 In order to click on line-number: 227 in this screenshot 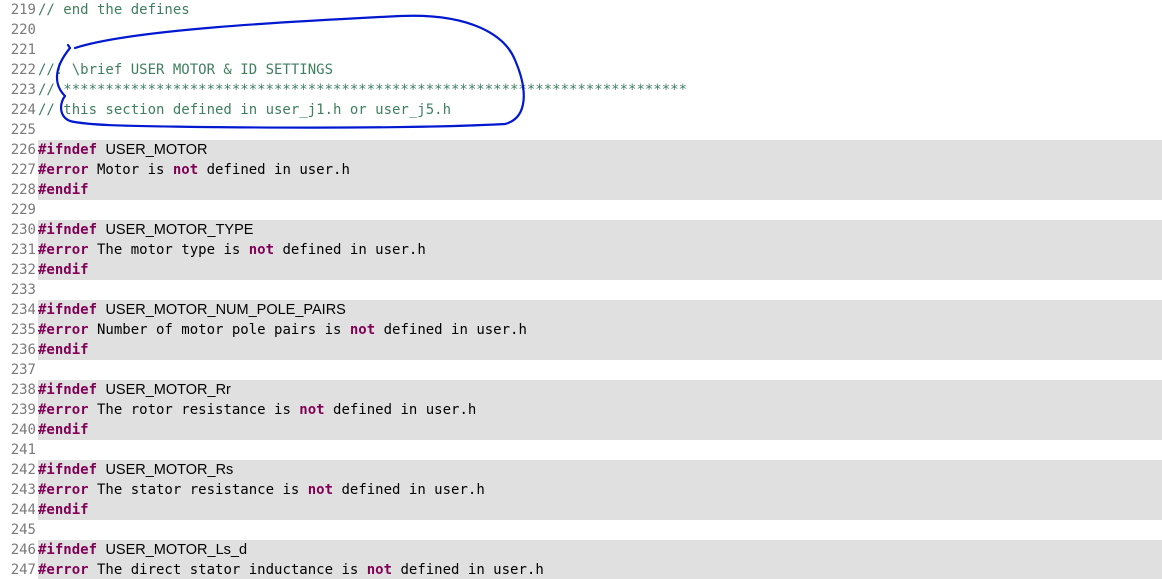, I will do `click(23, 170)`.